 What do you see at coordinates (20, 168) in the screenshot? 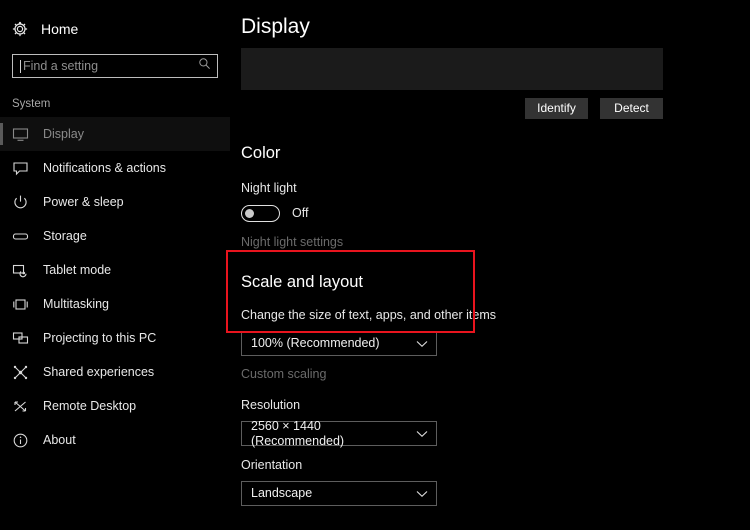
I see `notification-icon` at bounding box center [20, 168].